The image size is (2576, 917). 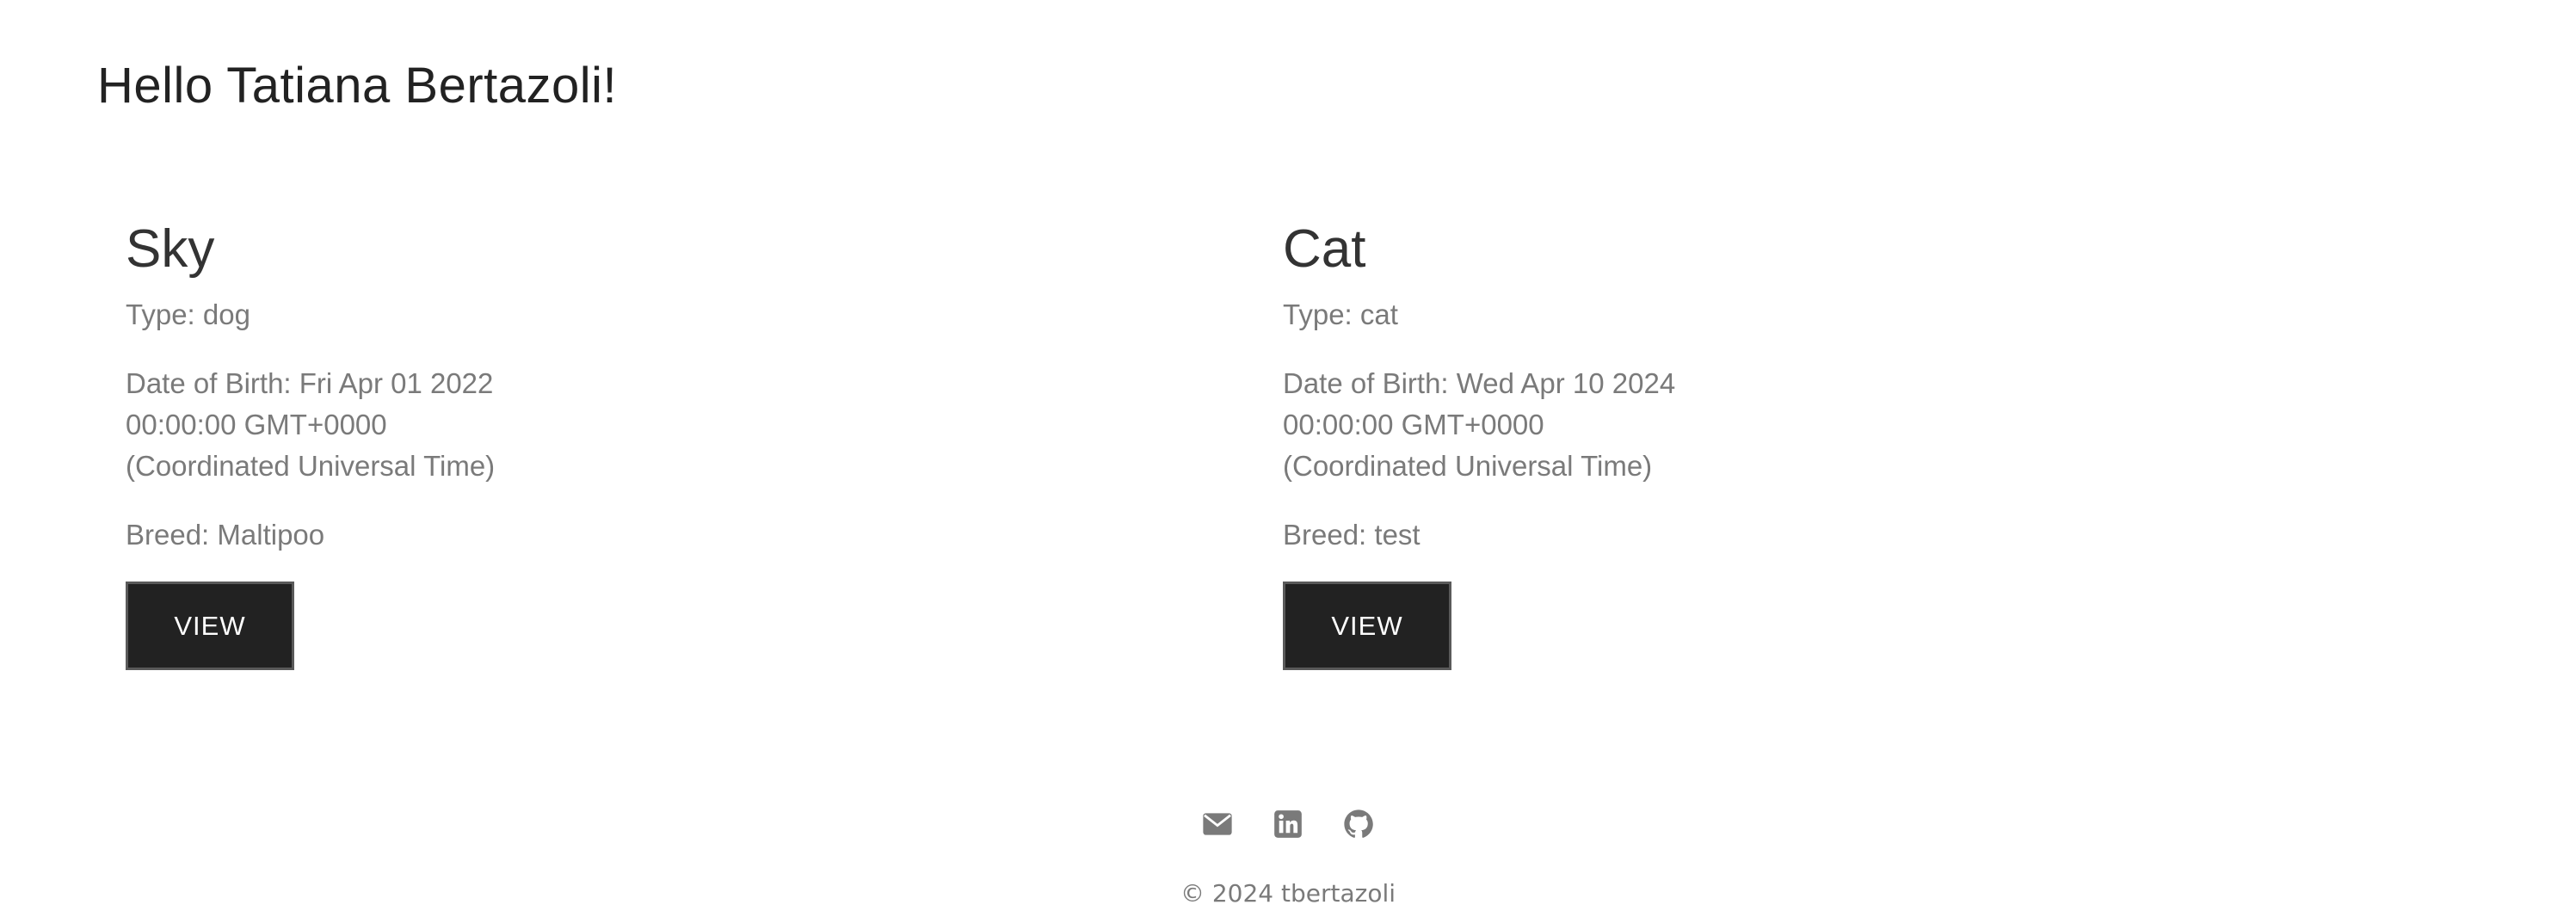 I want to click on greeting-heading: Hello Tatiana Bertazoli!, so click(x=358, y=86).